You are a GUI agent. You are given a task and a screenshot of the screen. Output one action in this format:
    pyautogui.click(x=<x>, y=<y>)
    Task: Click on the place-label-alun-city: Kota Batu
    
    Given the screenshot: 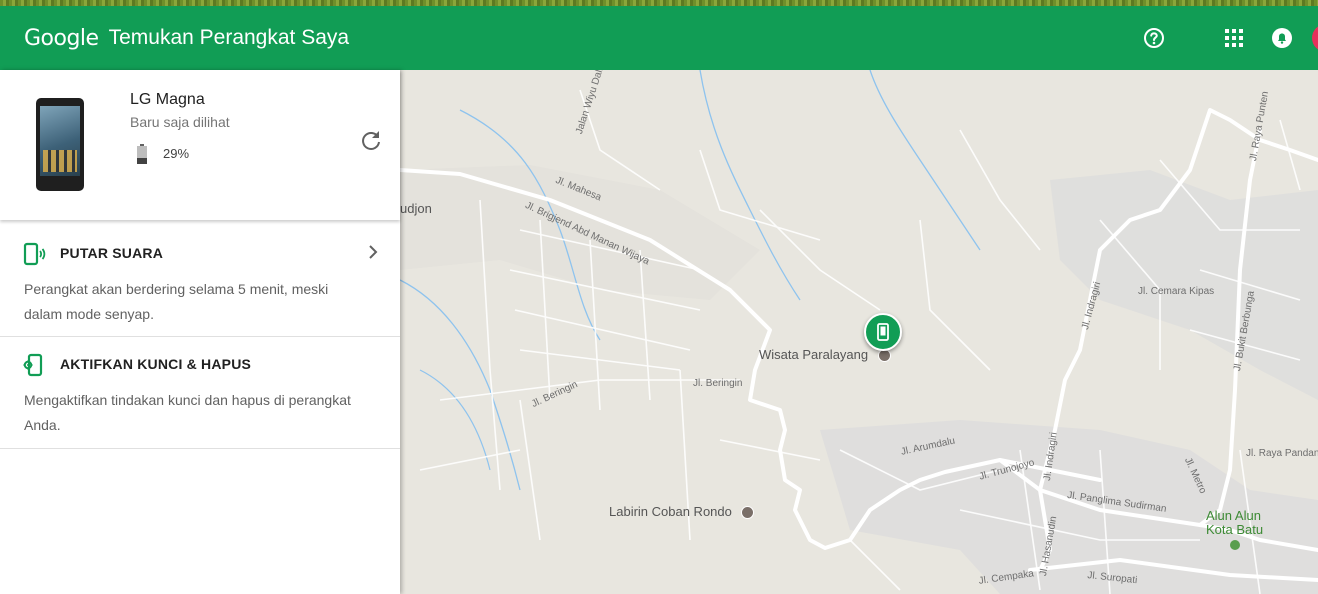 What is the action you would take?
    pyautogui.click(x=1234, y=529)
    